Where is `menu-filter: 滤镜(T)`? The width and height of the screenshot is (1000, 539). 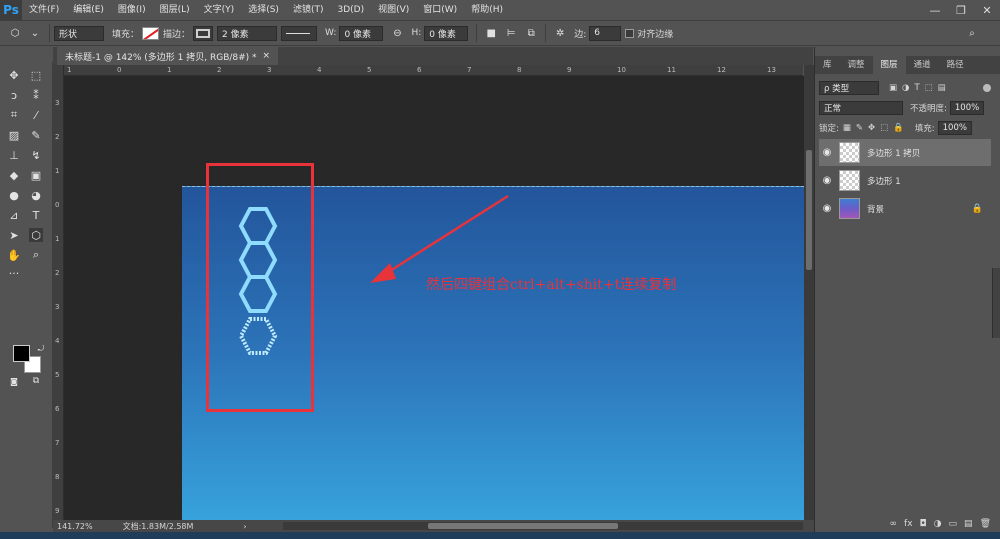
menu-filter: 滤镜(T) is located at coordinates (308, 10).